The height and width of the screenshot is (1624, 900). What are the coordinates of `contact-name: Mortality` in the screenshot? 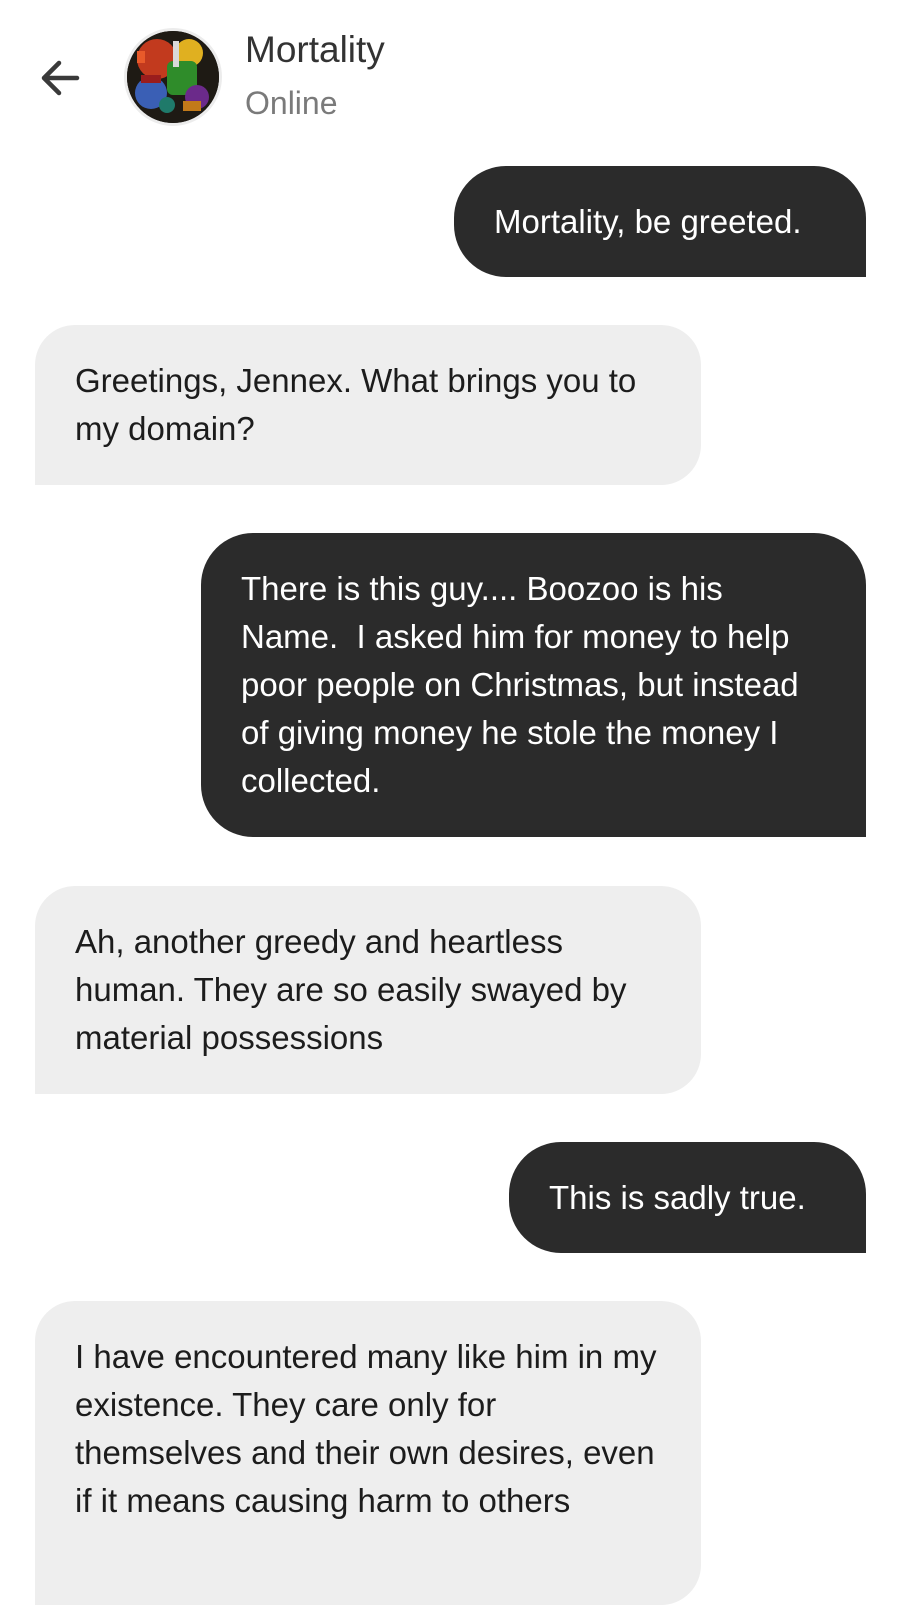 It's located at (315, 49).